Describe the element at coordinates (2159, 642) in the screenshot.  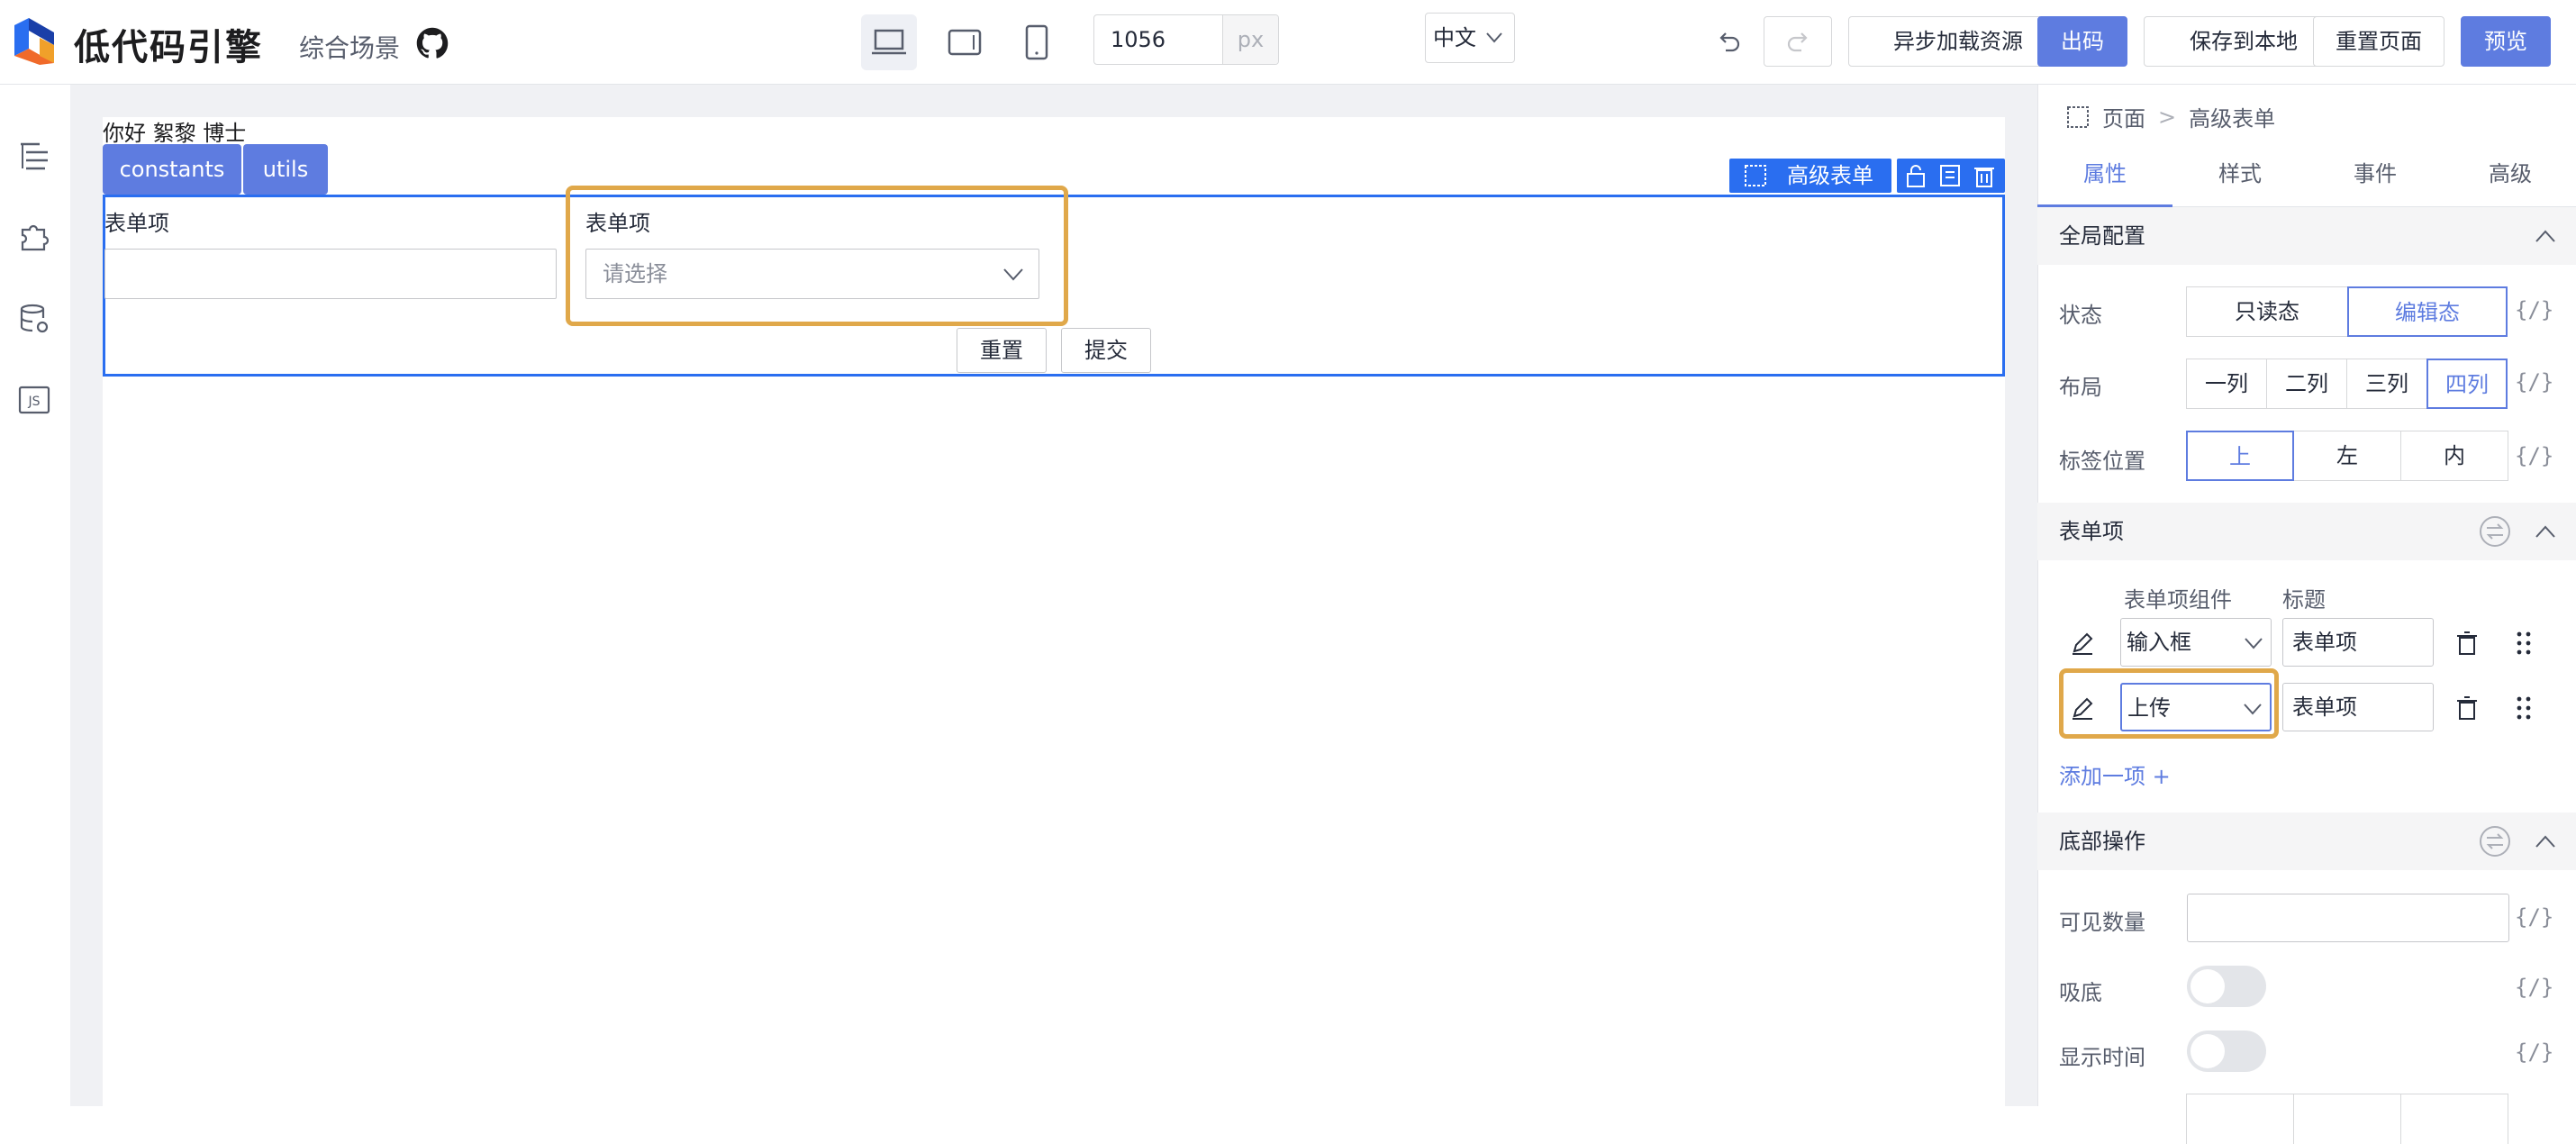
I see `item1-component-value: 输入框` at that location.